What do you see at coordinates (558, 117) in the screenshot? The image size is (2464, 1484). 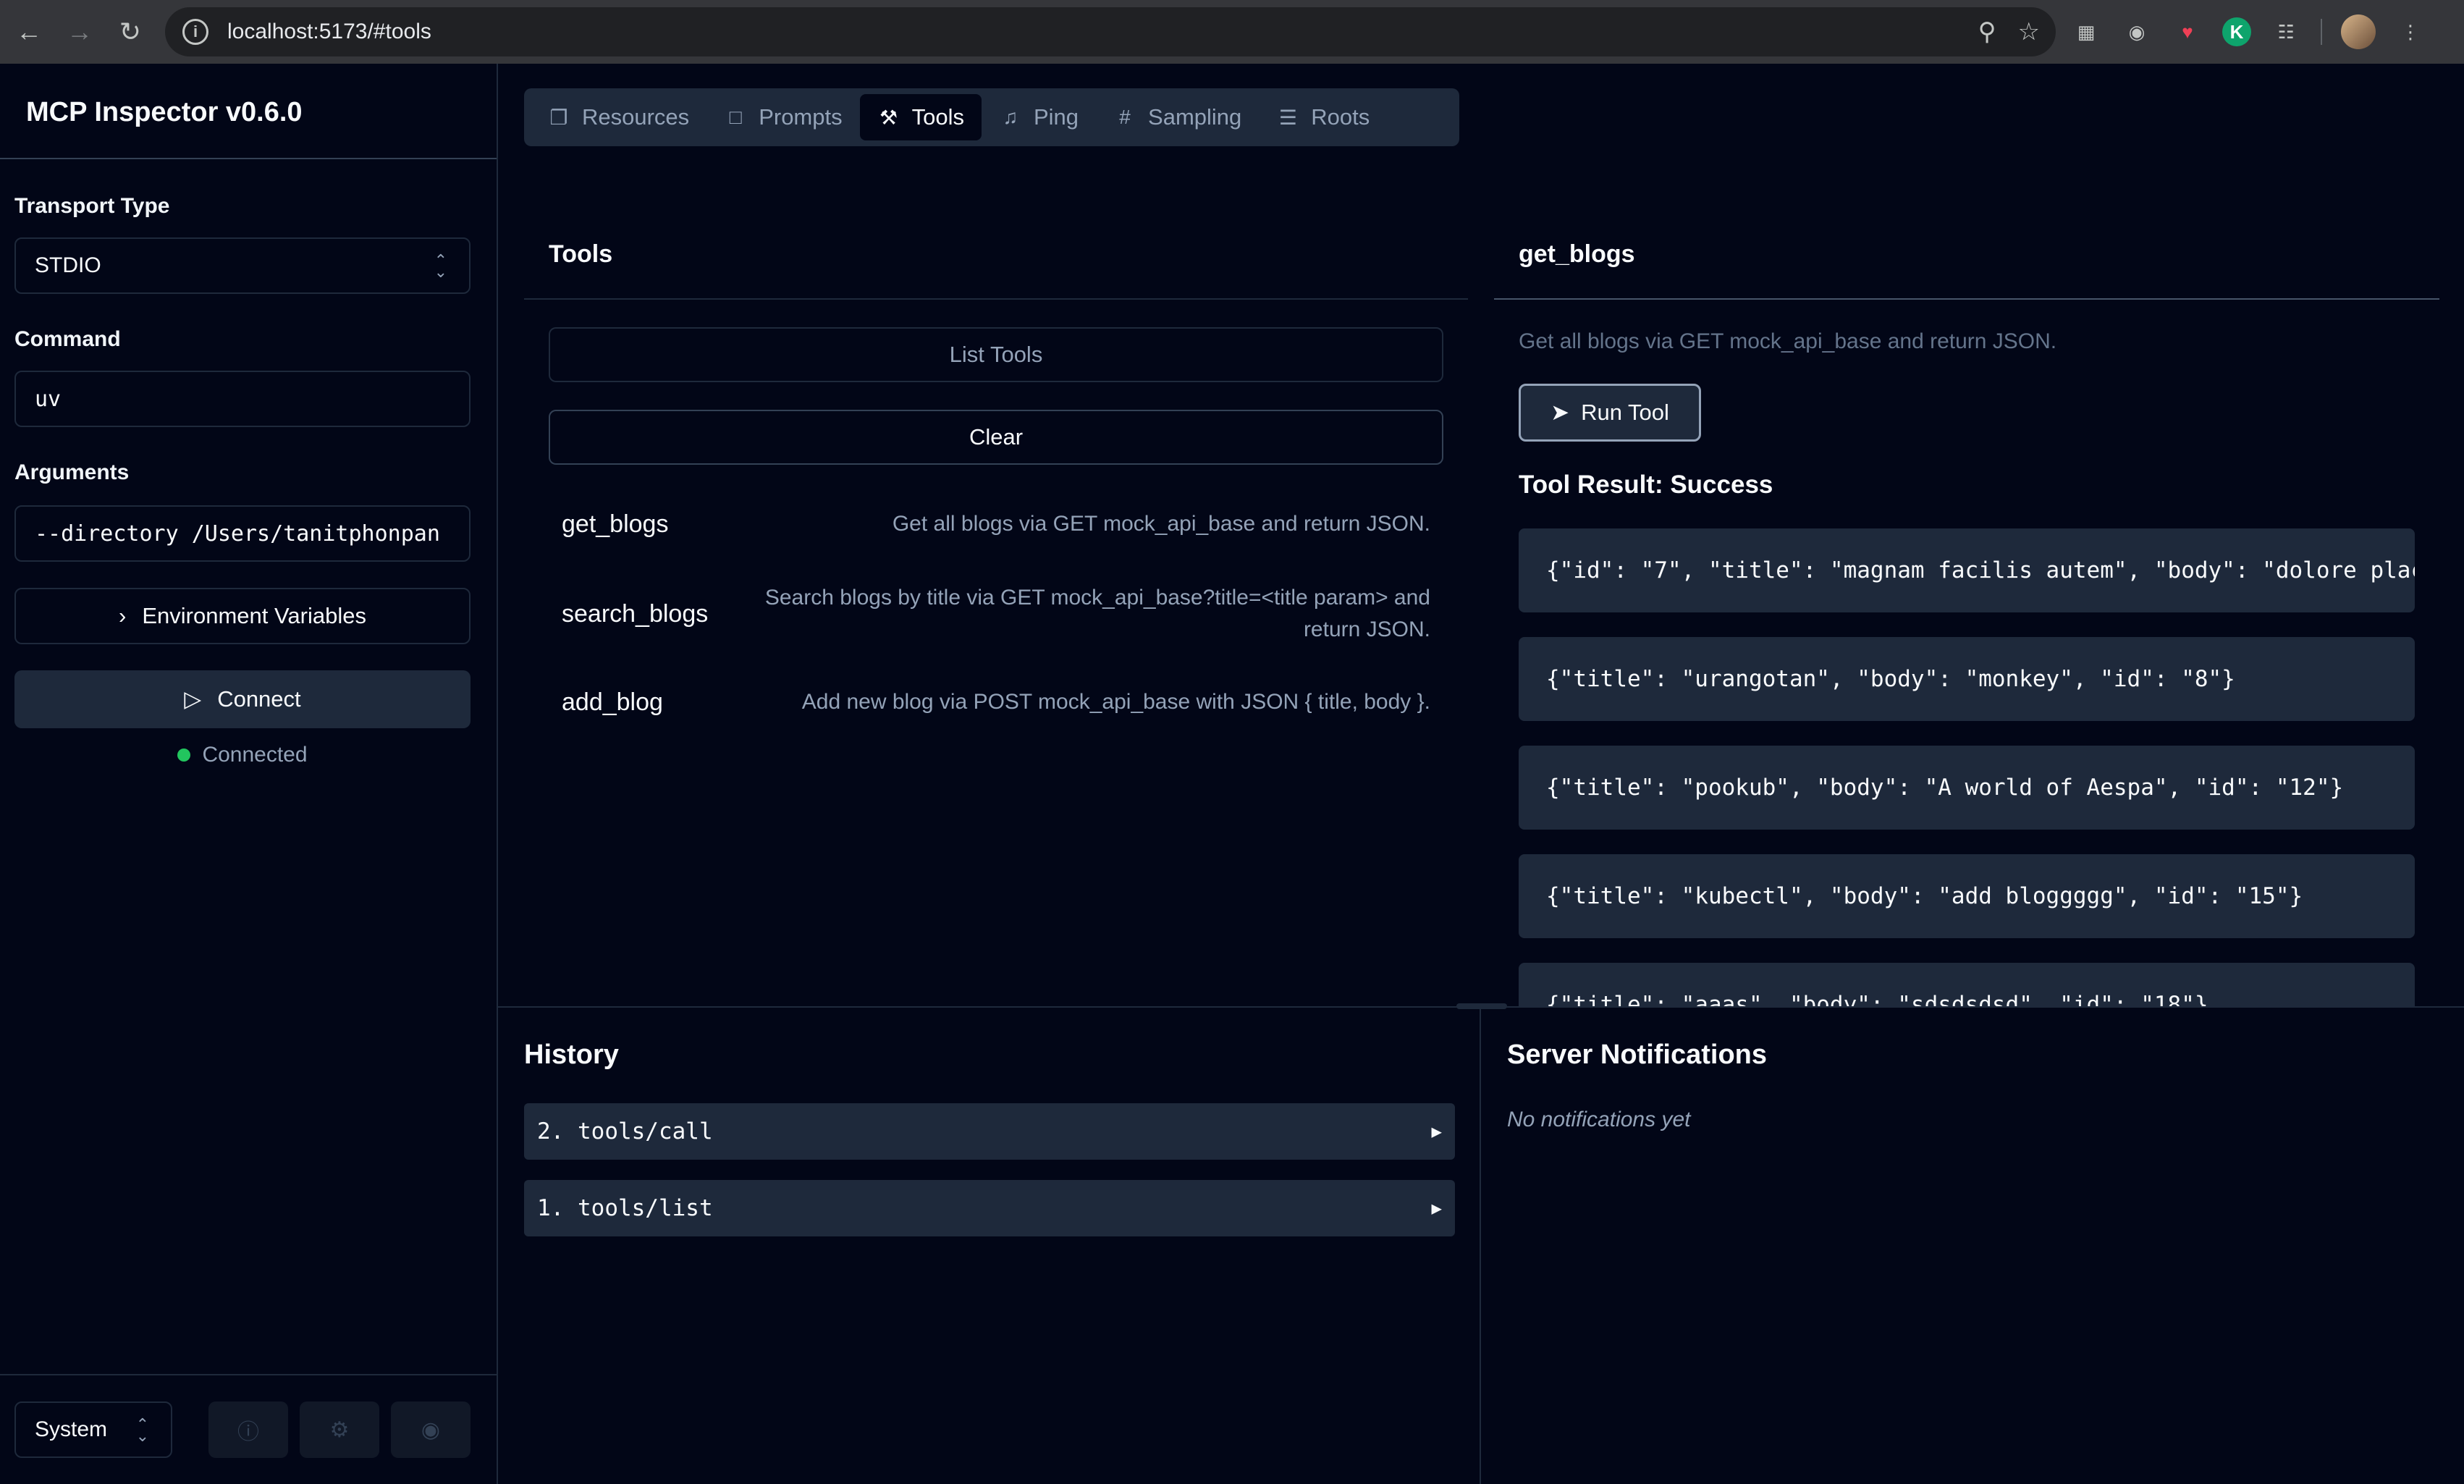 I see `files-icon: ❐` at bounding box center [558, 117].